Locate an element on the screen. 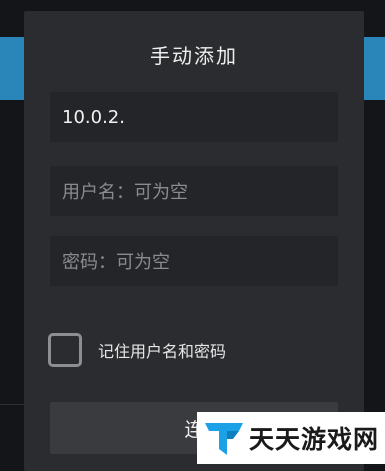 This screenshot has width=385, height=471. username-field: 用户名：可为空 is located at coordinates (194, 191).